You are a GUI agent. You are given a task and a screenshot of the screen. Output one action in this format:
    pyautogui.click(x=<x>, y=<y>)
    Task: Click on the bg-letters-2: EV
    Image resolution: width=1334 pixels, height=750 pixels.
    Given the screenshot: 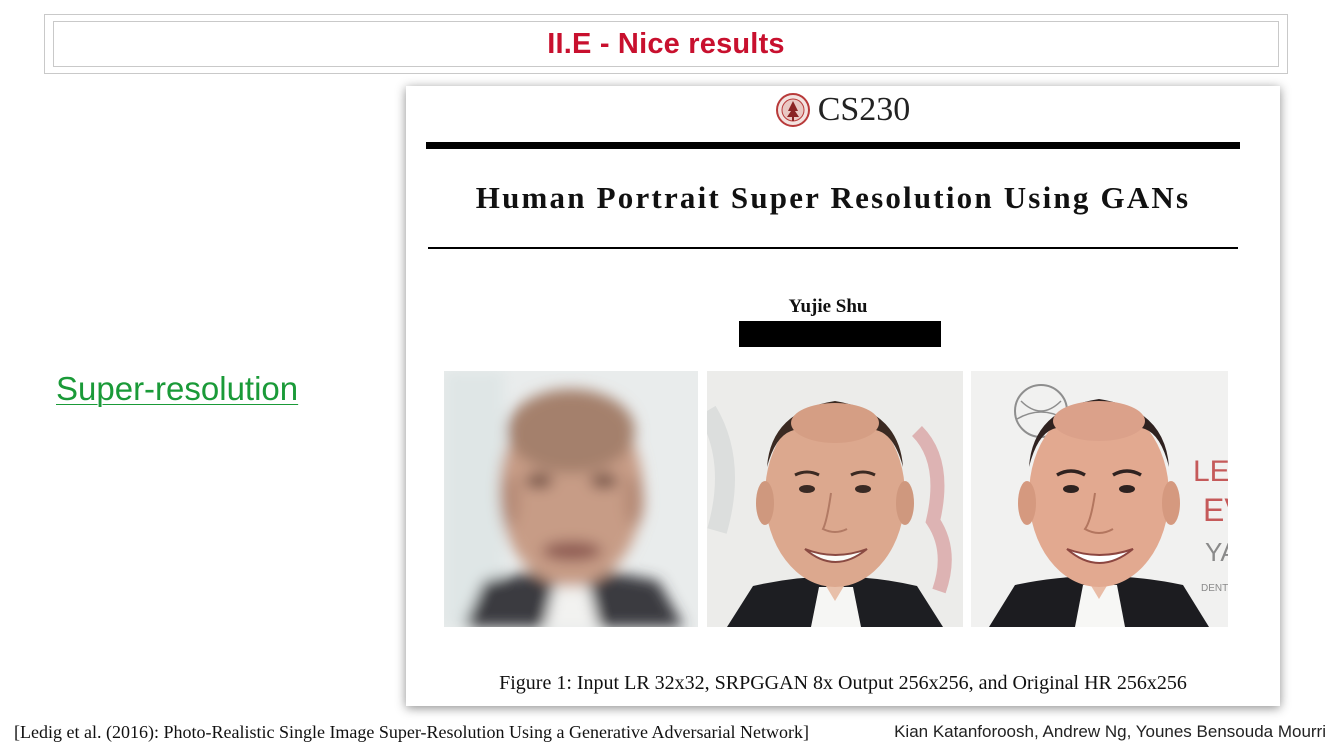 What is the action you would take?
    pyautogui.click(x=1215, y=510)
    